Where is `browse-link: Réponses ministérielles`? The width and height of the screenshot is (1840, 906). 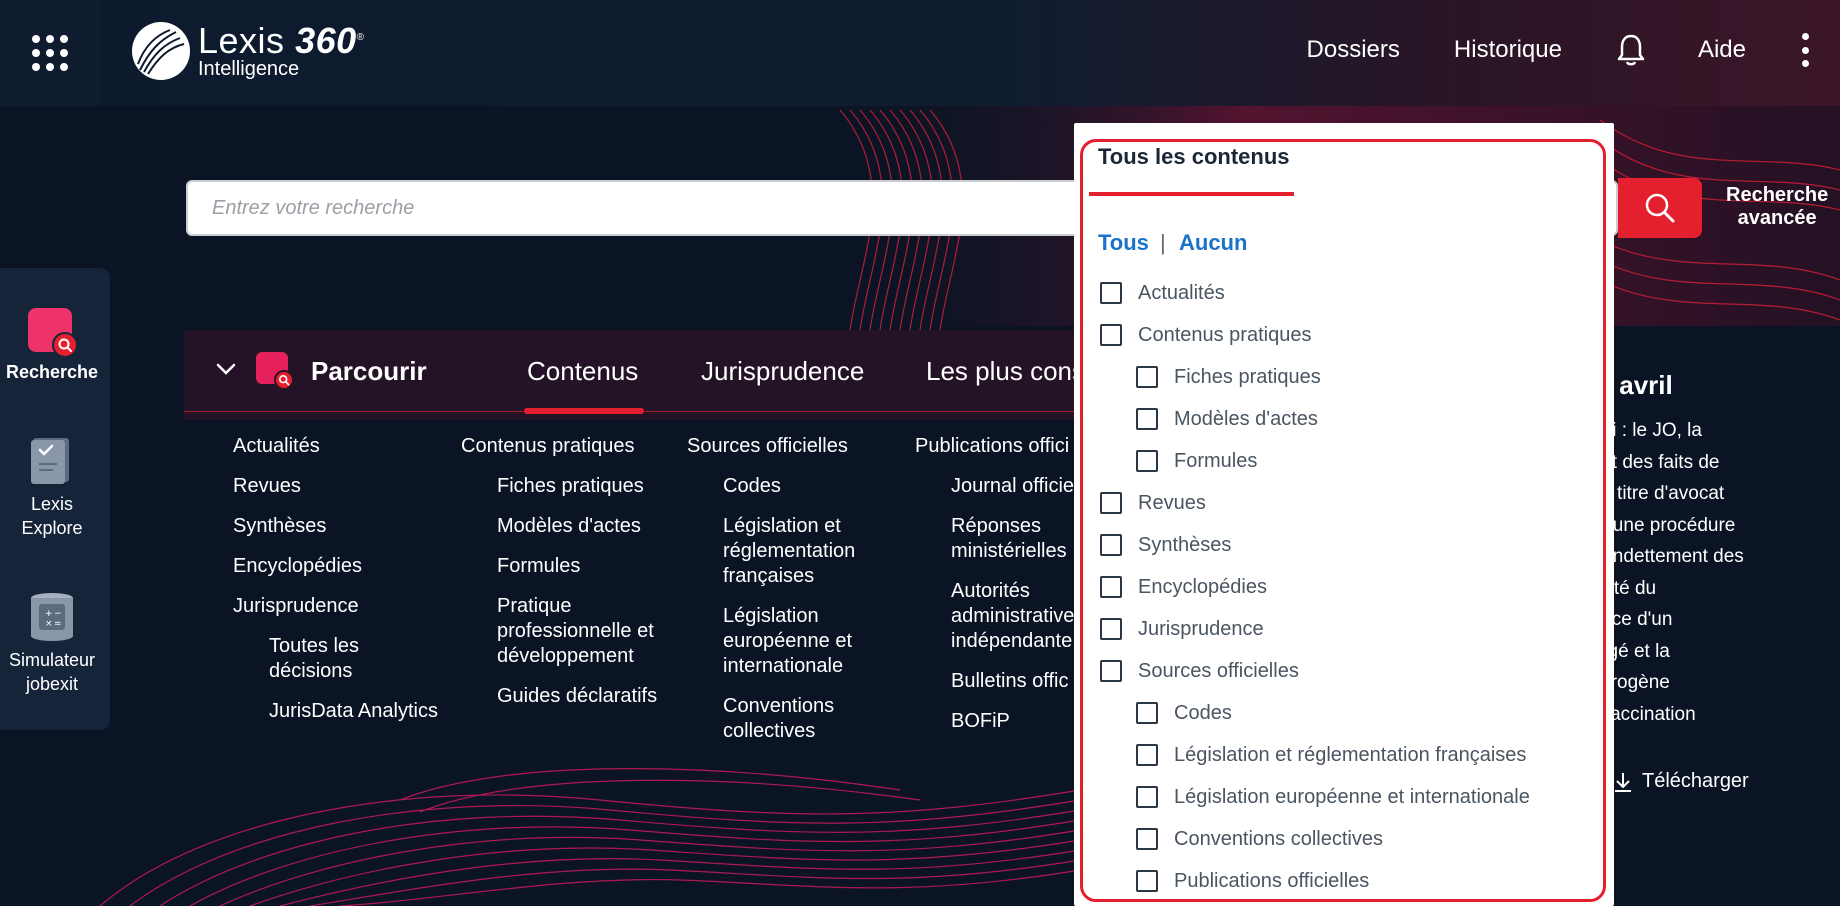
browse-link: Réponses ministérielles is located at coordinates (1016, 539).